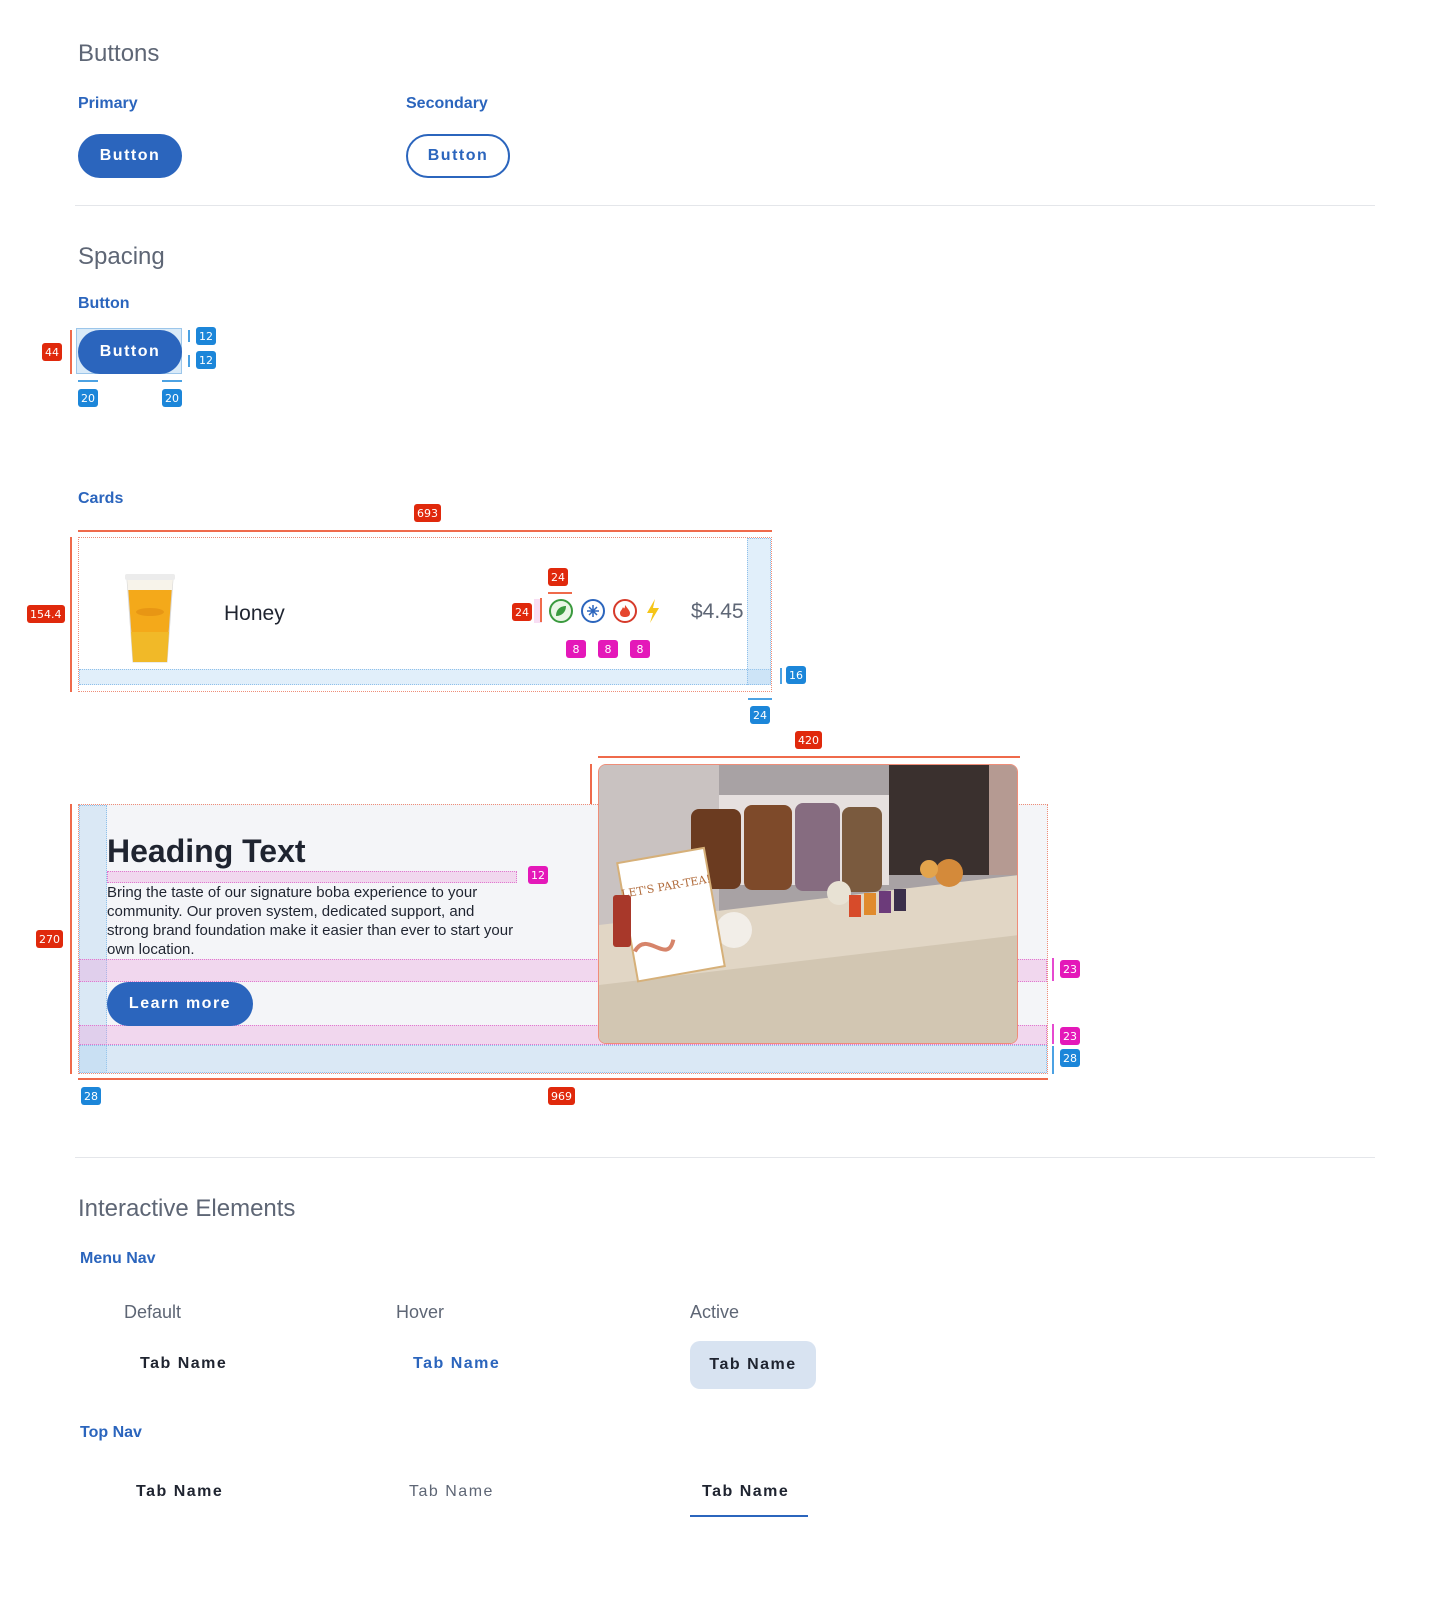 This screenshot has height=1621, width=1440. What do you see at coordinates (101, 498) in the screenshot?
I see `cards-label: Cards` at bounding box center [101, 498].